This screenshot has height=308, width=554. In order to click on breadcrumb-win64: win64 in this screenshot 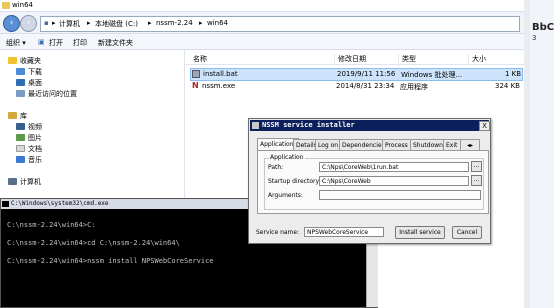, I will do `click(217, 23)`.